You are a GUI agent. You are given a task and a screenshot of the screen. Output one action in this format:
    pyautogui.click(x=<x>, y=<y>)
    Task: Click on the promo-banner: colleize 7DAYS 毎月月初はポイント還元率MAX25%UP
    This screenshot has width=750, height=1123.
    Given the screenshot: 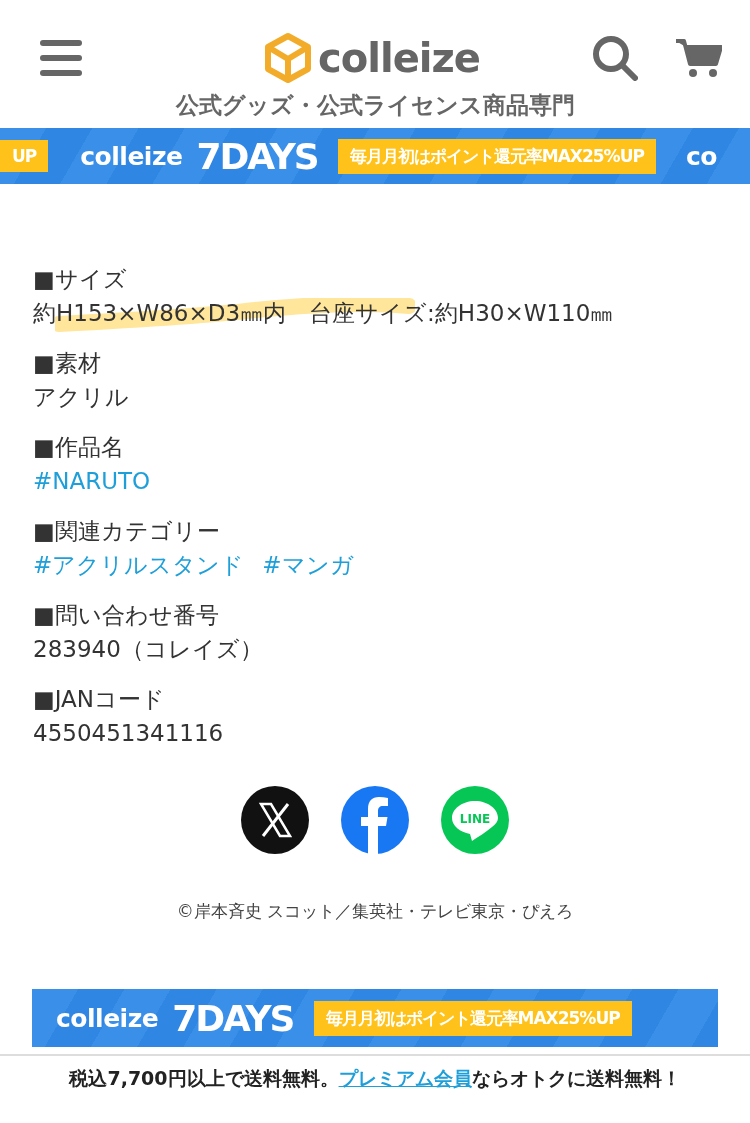 What is the action you would take?
    pyautogui.click(x=375, y=1018)
    